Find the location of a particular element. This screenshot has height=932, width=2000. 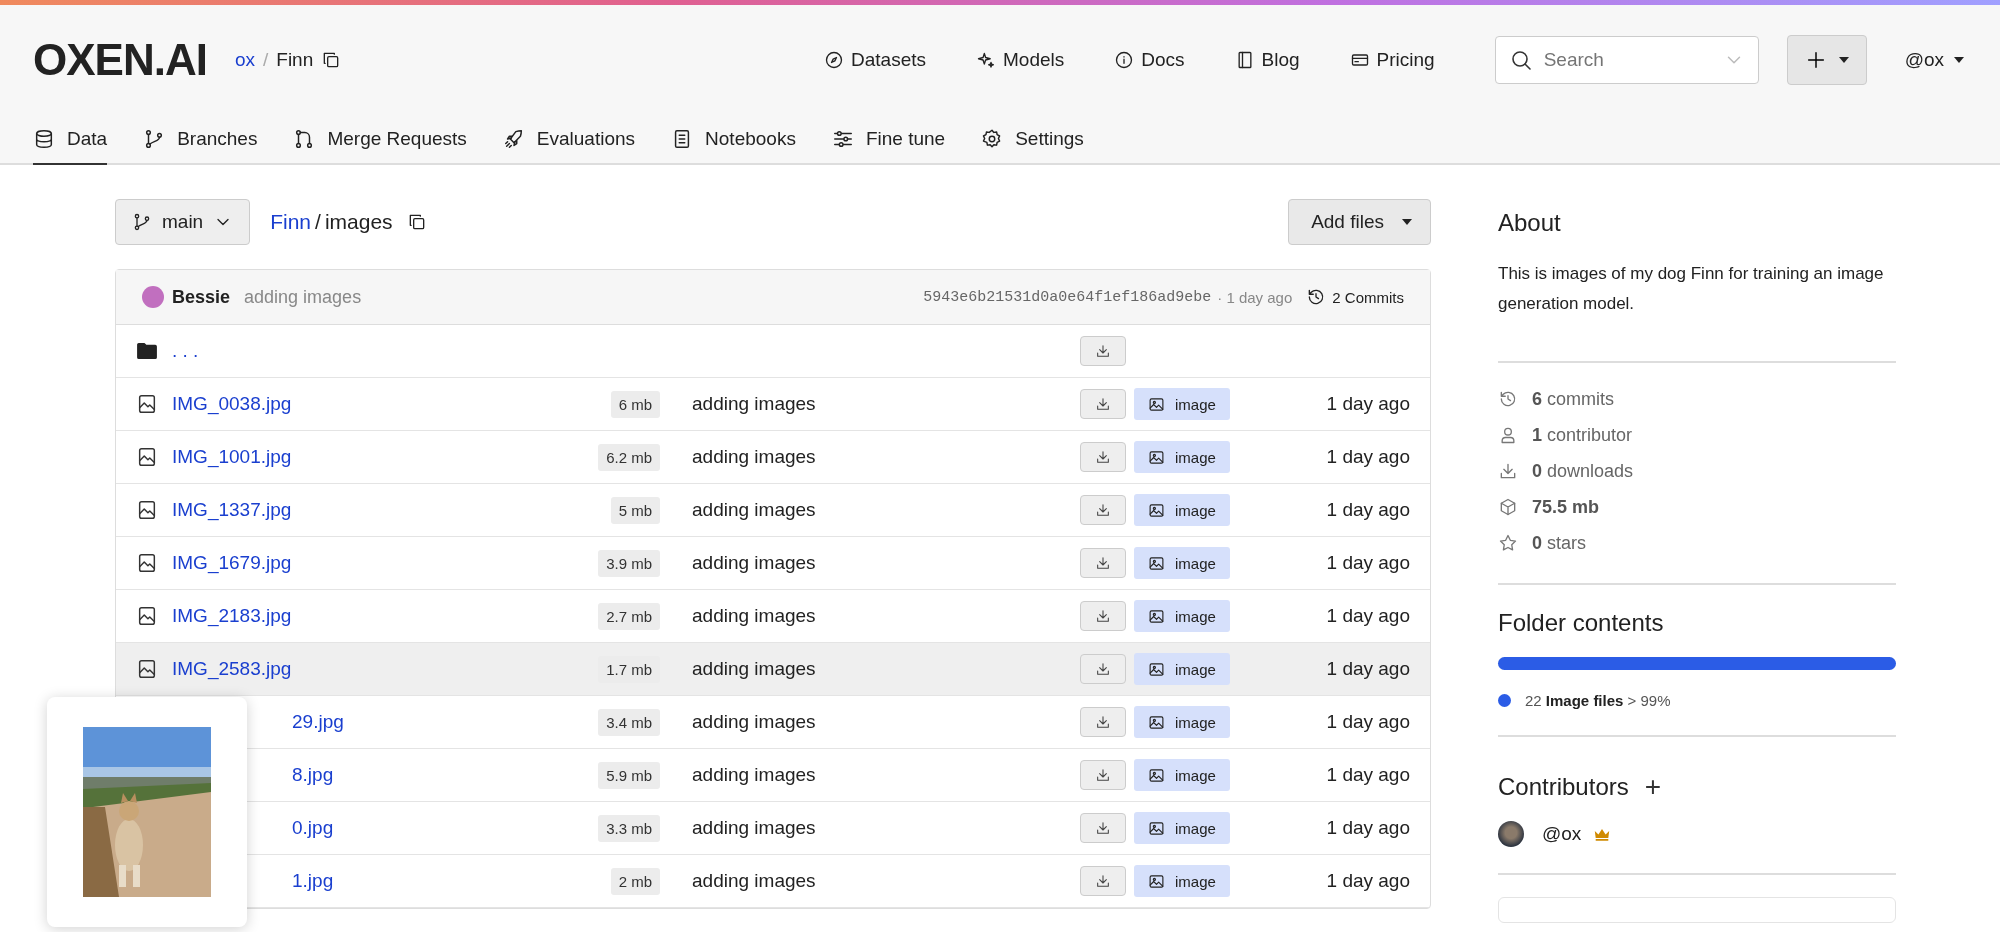

nav-link: Datasets is located at coordinates (875, 60).